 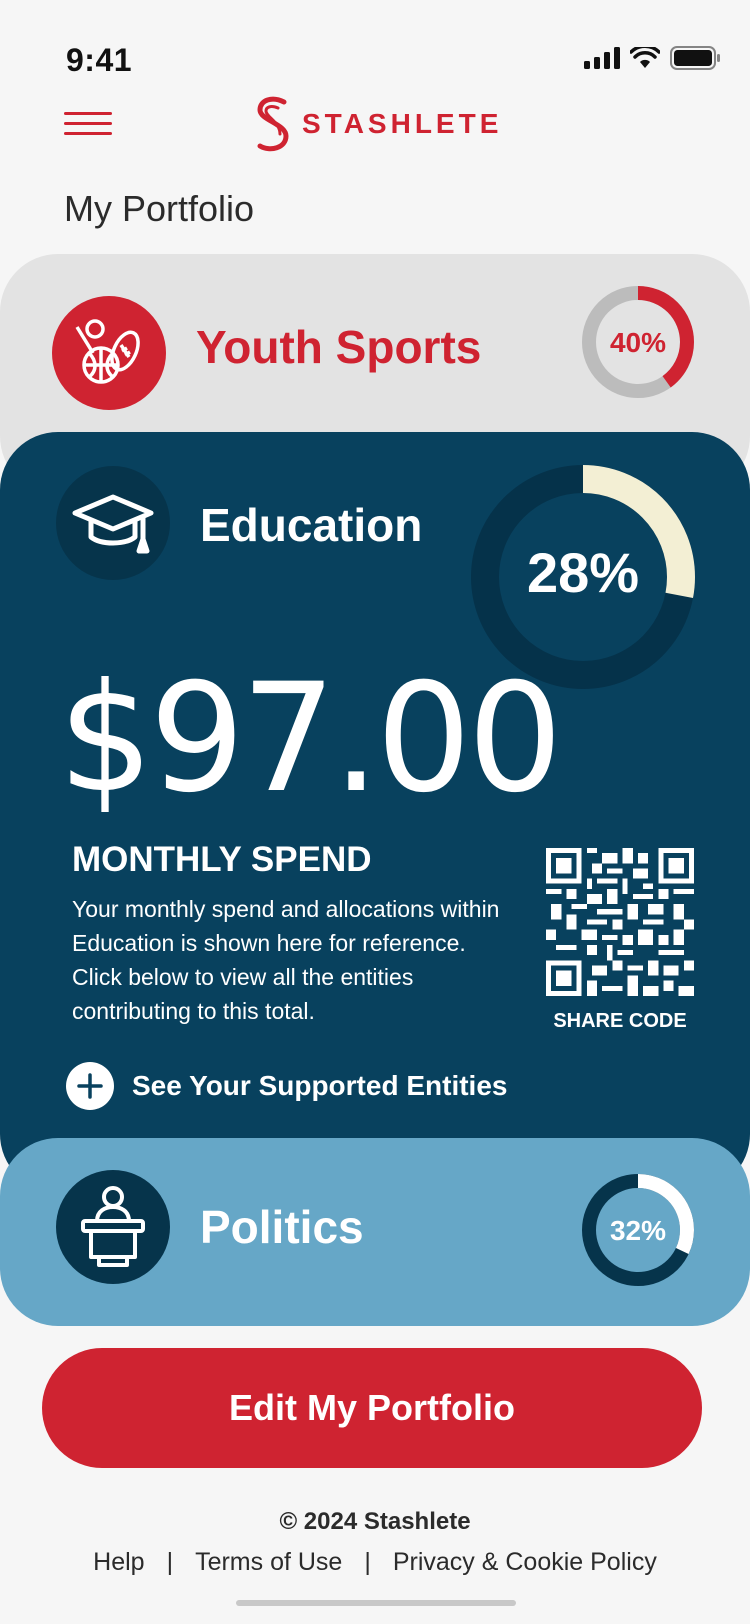 What do you see at coordinates (620, 922) in the screenshot?
I see `qr-code` at bounding box center [620, 922].